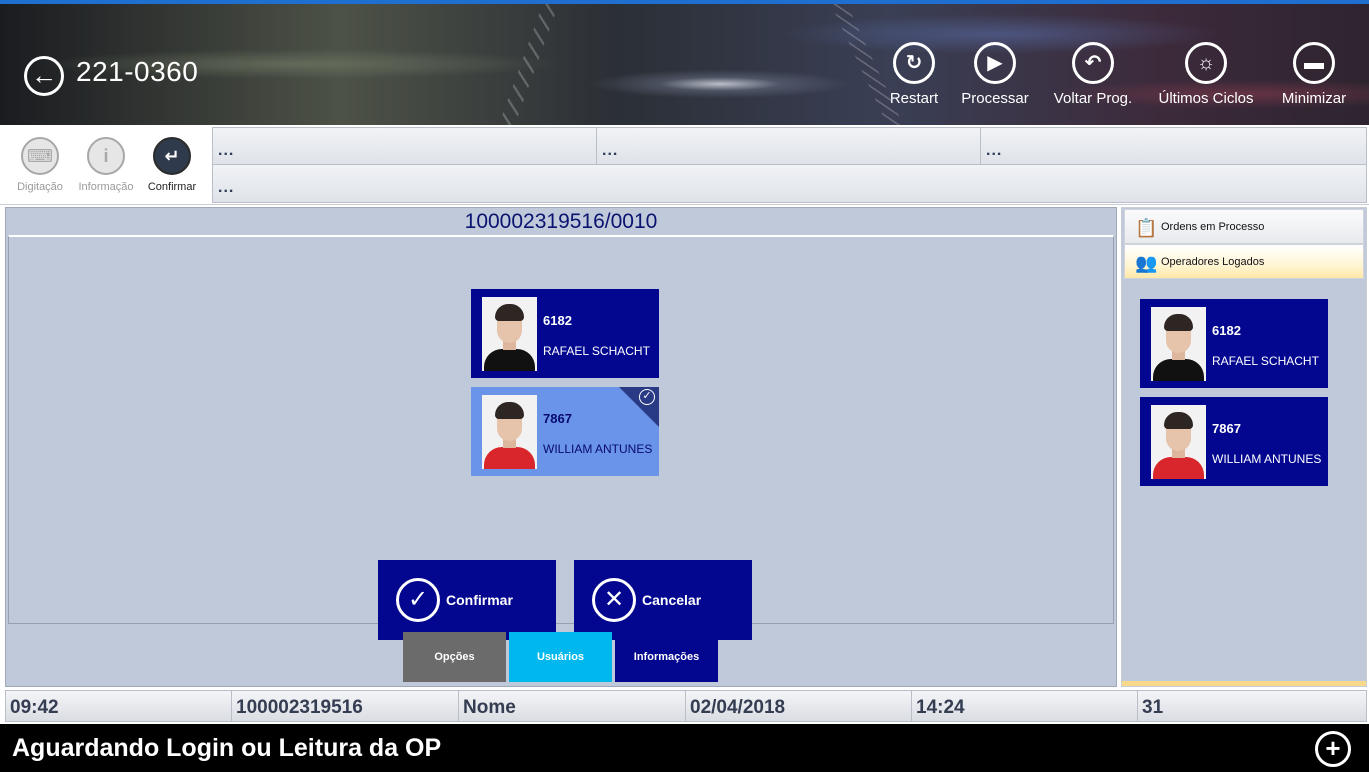  Describe the element at coordinates (561, 221) in the screenshot. I see `order-title: 100002319516/0010` at that location.